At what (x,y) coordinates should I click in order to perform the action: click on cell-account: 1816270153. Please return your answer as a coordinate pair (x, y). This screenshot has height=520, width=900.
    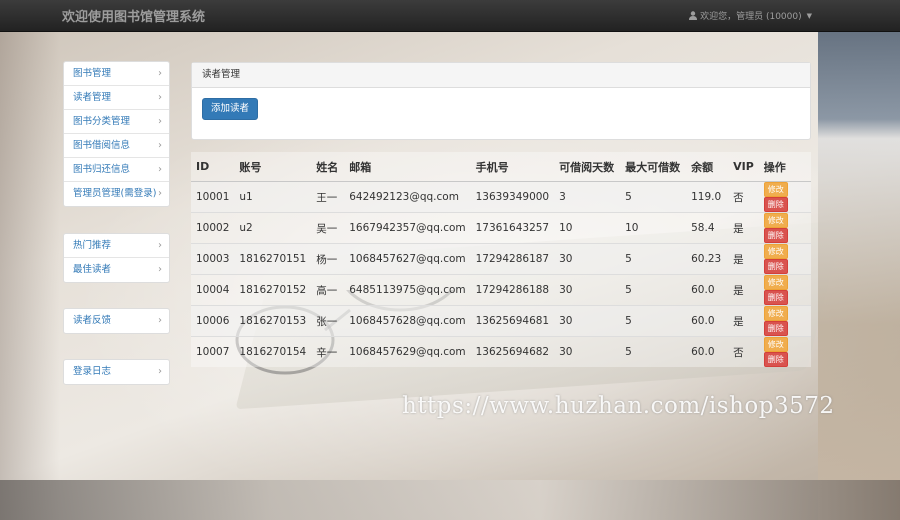
    Looking at the image, I should click on (273, 321).